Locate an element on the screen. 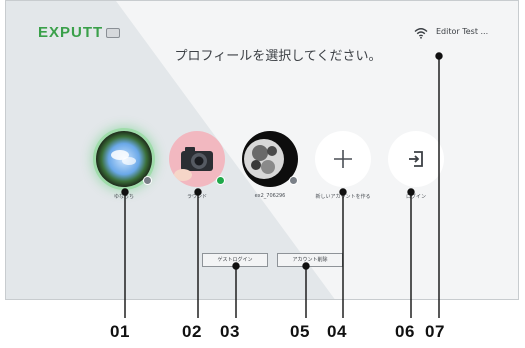 The width and height of the screenshot is (525, 348). logo-text: EXPUTT is located at coordinates (71, 32).